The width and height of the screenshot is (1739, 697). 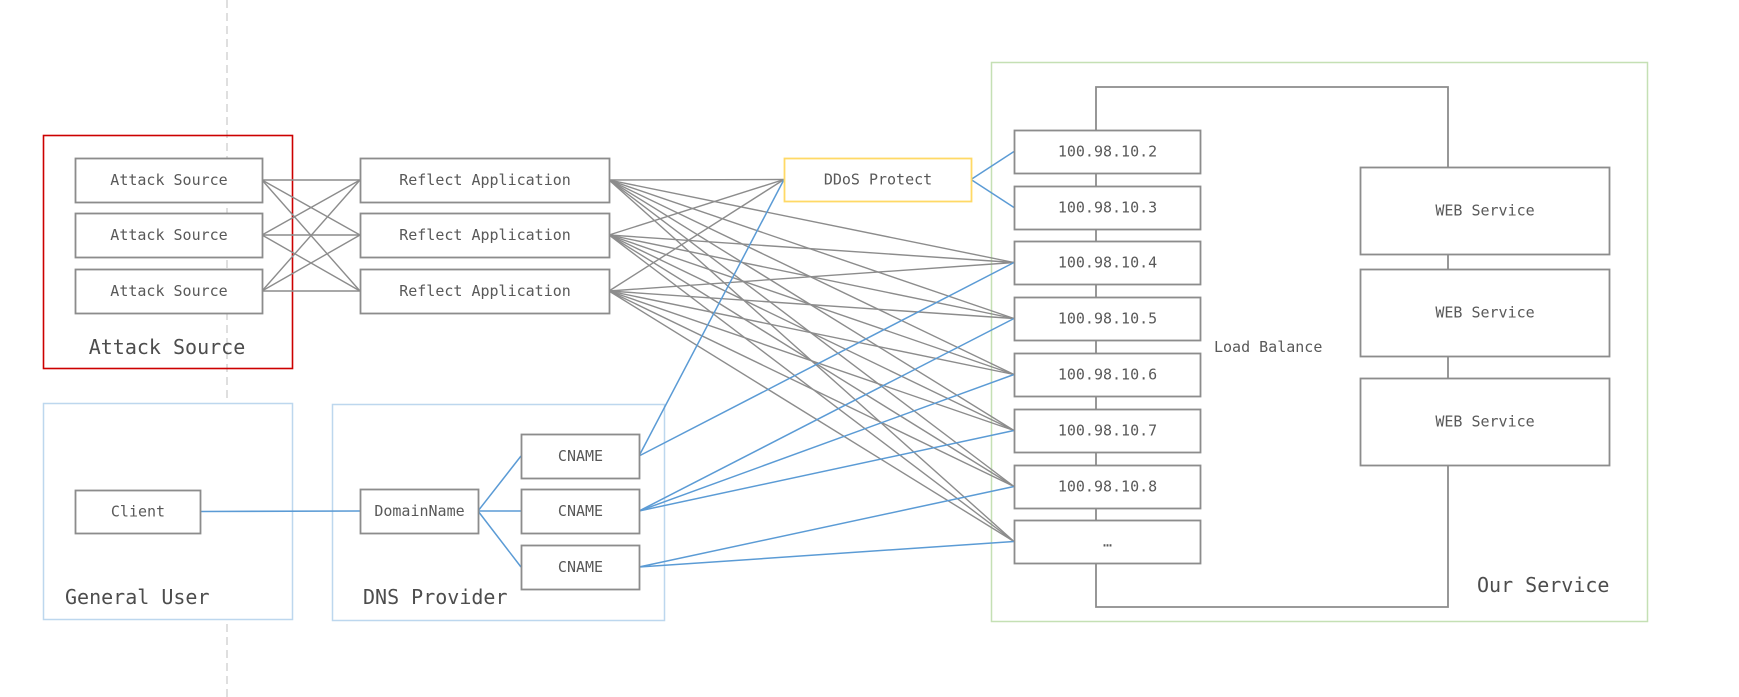 What do you see at coordinates (137, 597) in the screenshot?
I see `general-user-group-label: General User` at bounding box center [137, 597].